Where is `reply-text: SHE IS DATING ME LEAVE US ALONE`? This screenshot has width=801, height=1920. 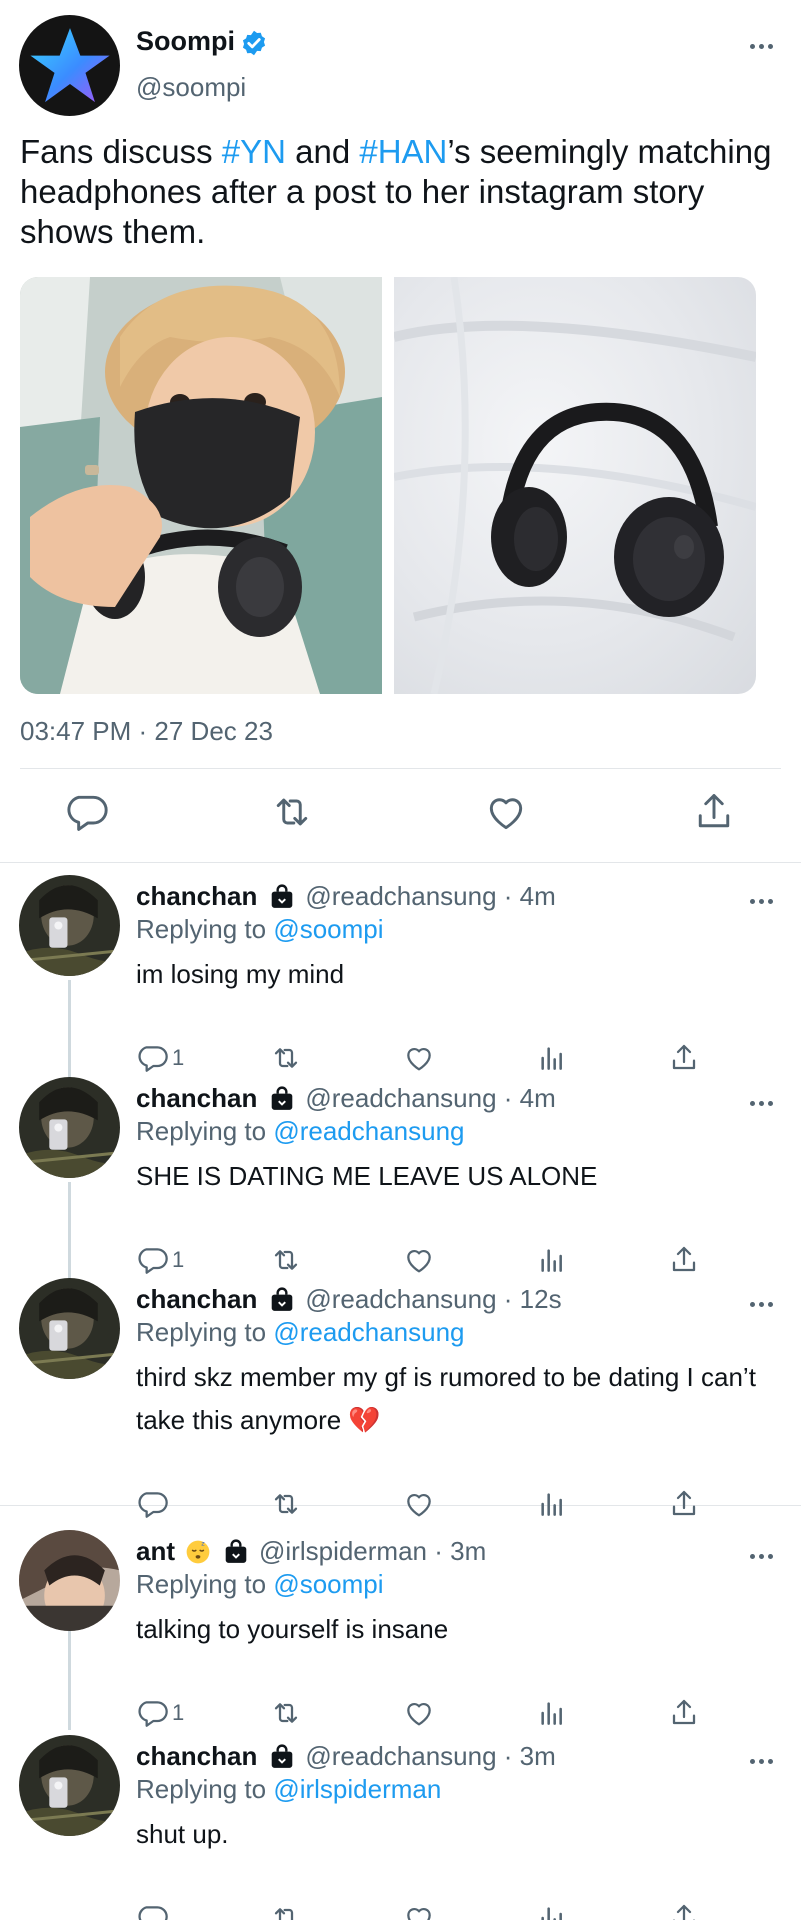 reply-text: SHE IS DATING ME LEAVE US ALONE is located at coordinates (367, 1176).